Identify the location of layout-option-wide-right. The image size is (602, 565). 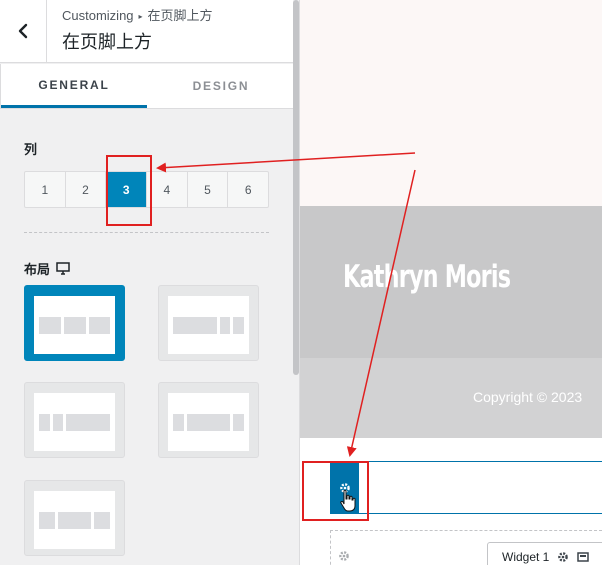
(74, 420).